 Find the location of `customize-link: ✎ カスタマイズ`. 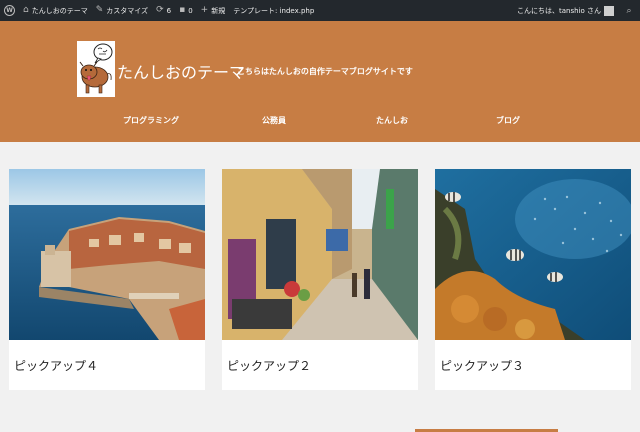

customize-link: ✎ カスタマイズ is located at coordinates (122, 10).